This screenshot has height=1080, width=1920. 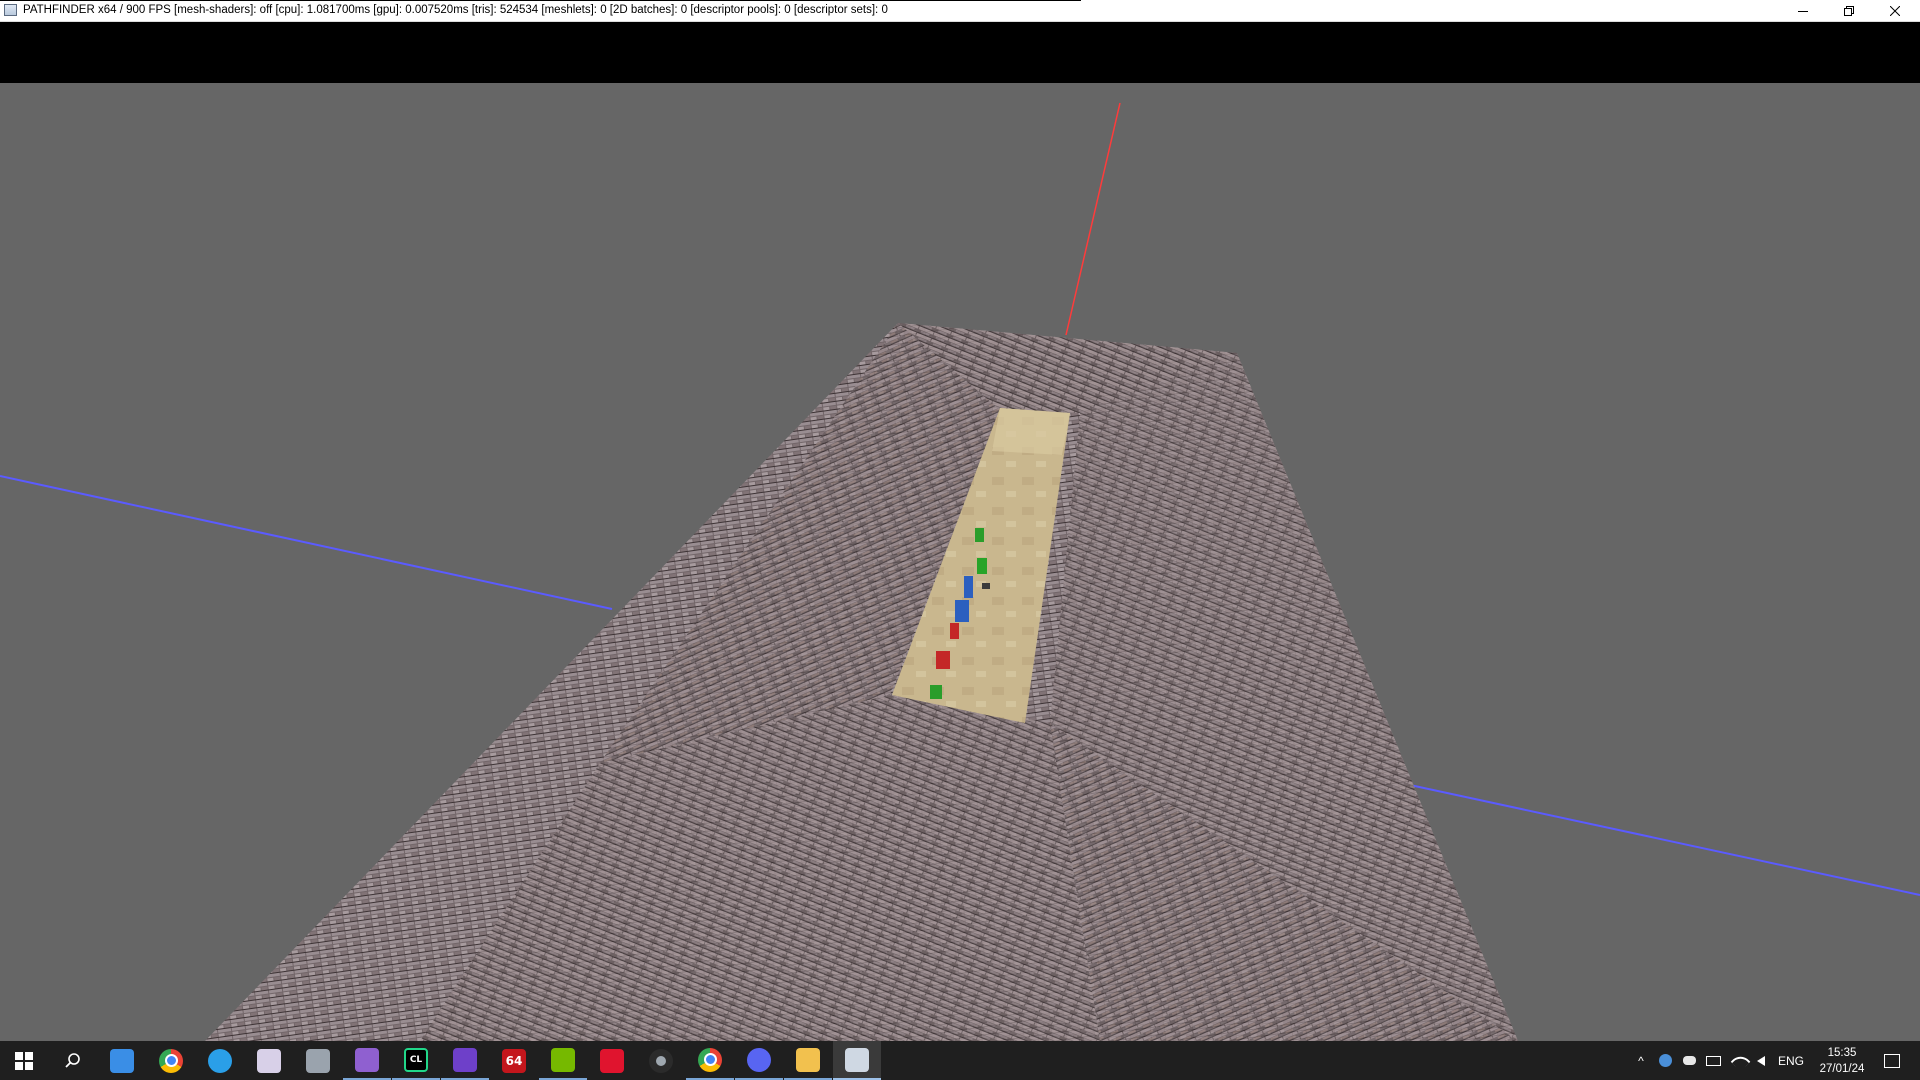 I want to click on app-nvidia, so click(x=563, y=1060).